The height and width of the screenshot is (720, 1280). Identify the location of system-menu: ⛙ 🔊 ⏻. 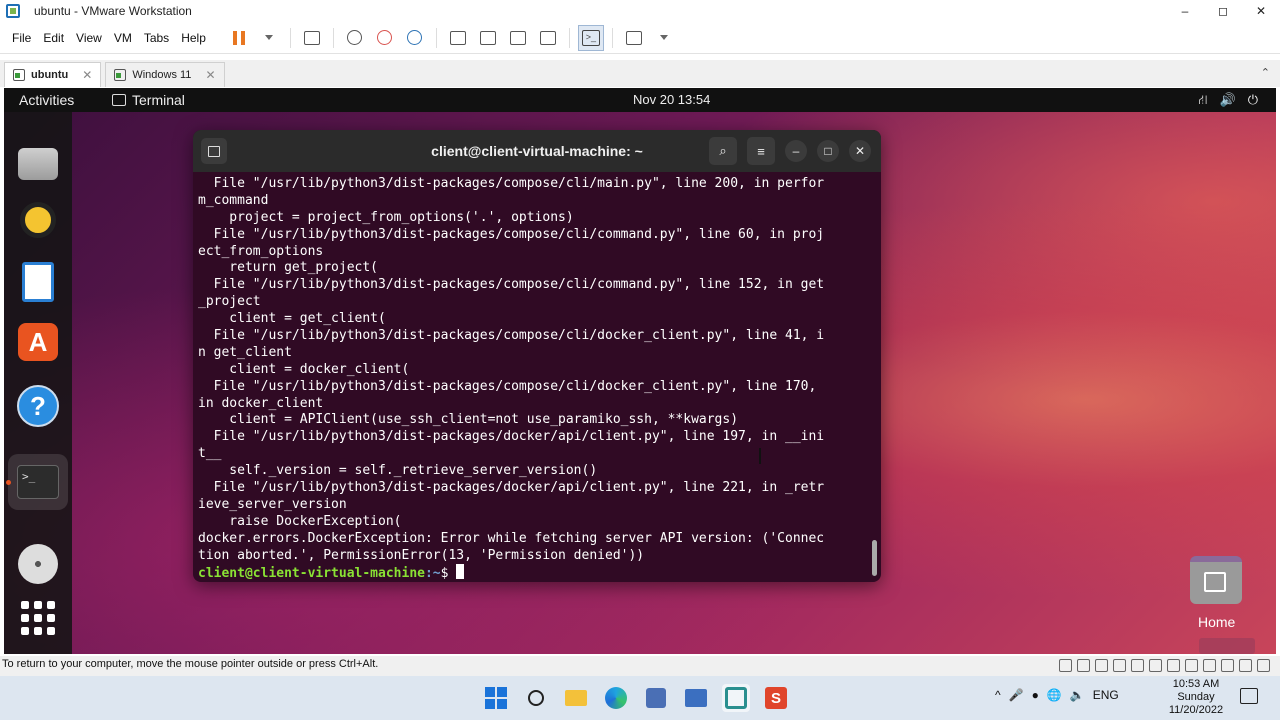
(1228, 101).